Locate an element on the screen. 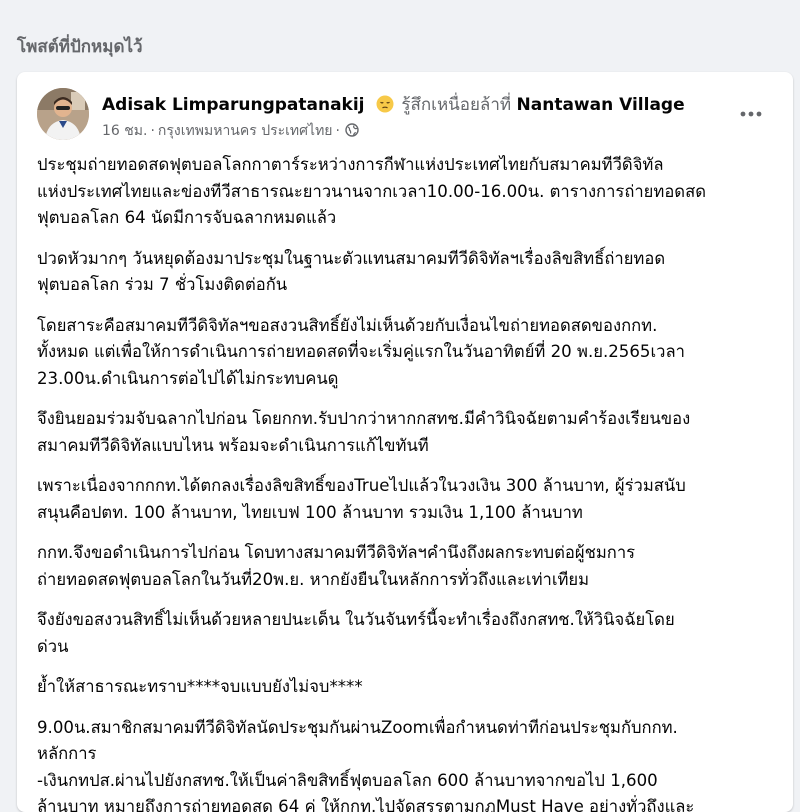  post-paragraph: ย้ำให้สาธารณะทราบ****จบแบบยังไม่จบ**** is located at coordinates (407, 687).